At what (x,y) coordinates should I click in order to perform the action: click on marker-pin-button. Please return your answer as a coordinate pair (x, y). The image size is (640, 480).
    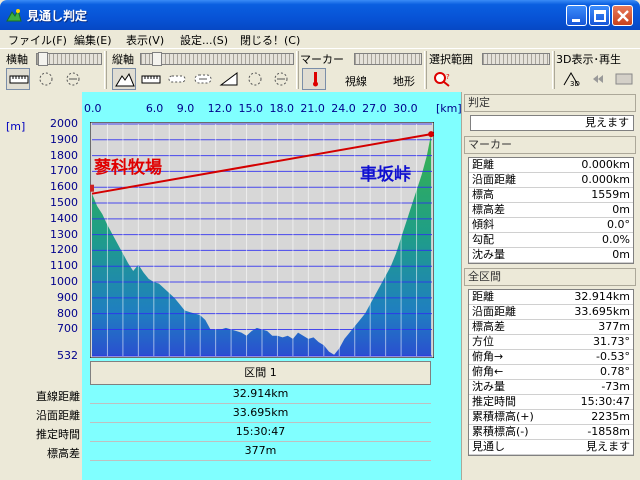
    Looking at the image, I should click on (314, 79).